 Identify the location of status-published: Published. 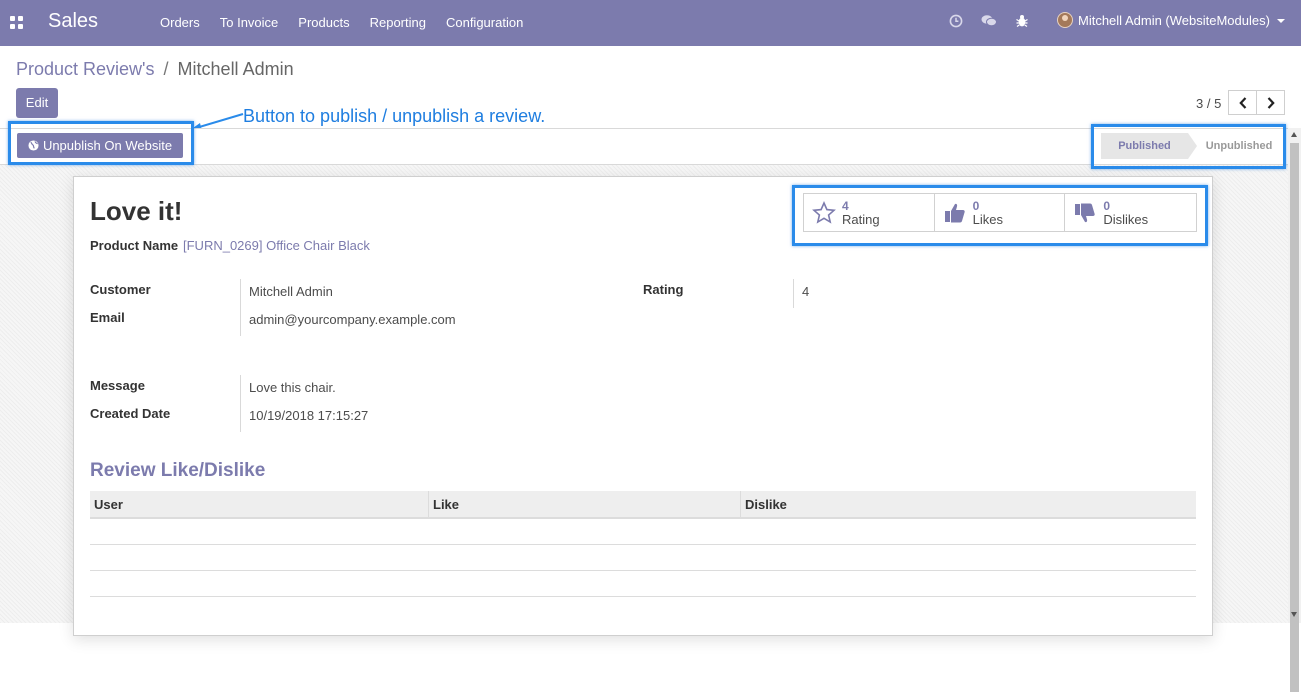
(1149, 146).